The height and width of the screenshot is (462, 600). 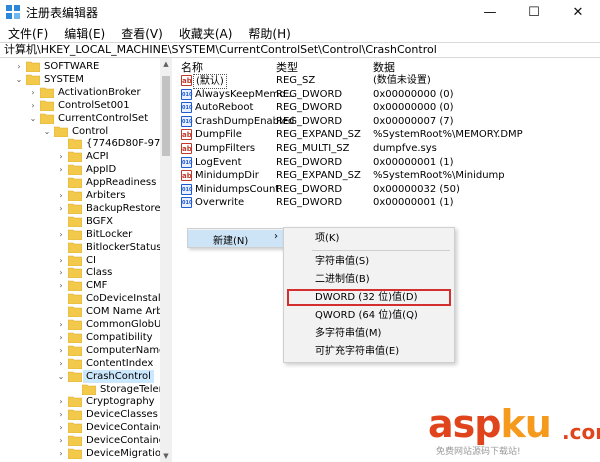 What do you see at coordinates (369, 297) in the screenshot?
I see `submenu-dword-value: DWORD (32 位)值(D)` at bounding box center [369, 297].